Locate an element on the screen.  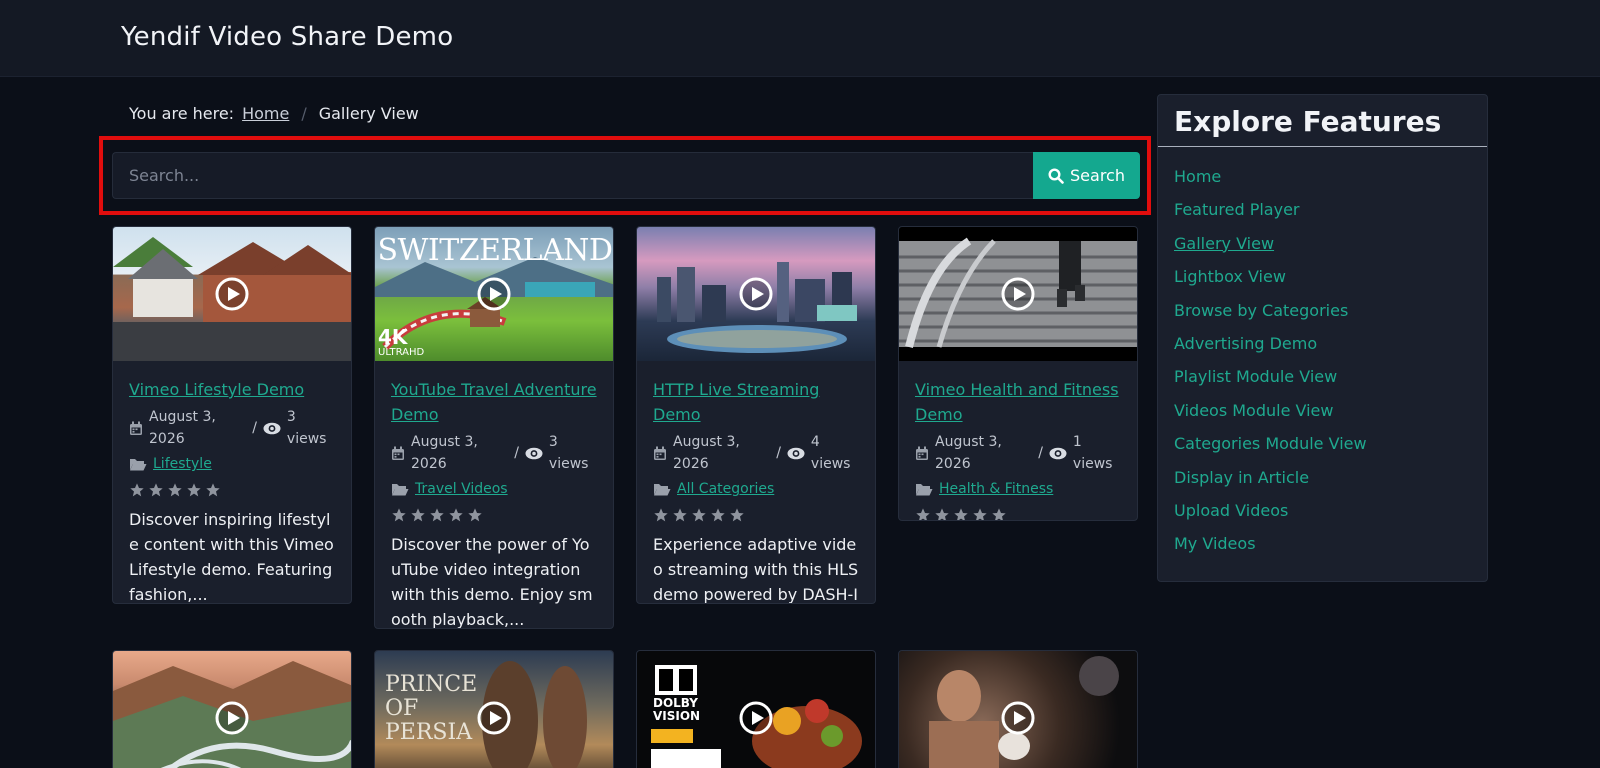
category-link: Lifestyle is located at coordinates (182, 464).